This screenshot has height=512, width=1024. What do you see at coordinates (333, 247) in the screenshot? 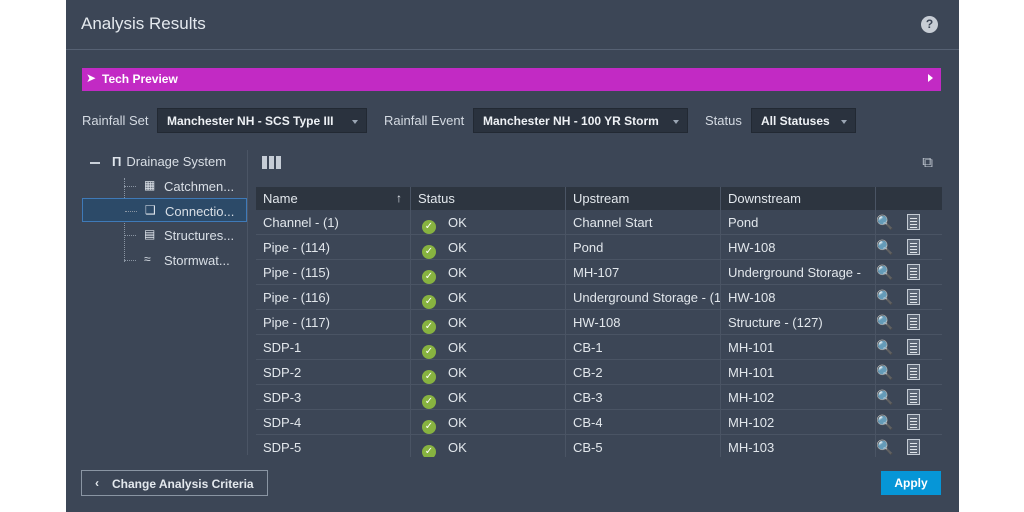
I see `cell-name: Pipe - (114)` at bounding box center [333, 247].